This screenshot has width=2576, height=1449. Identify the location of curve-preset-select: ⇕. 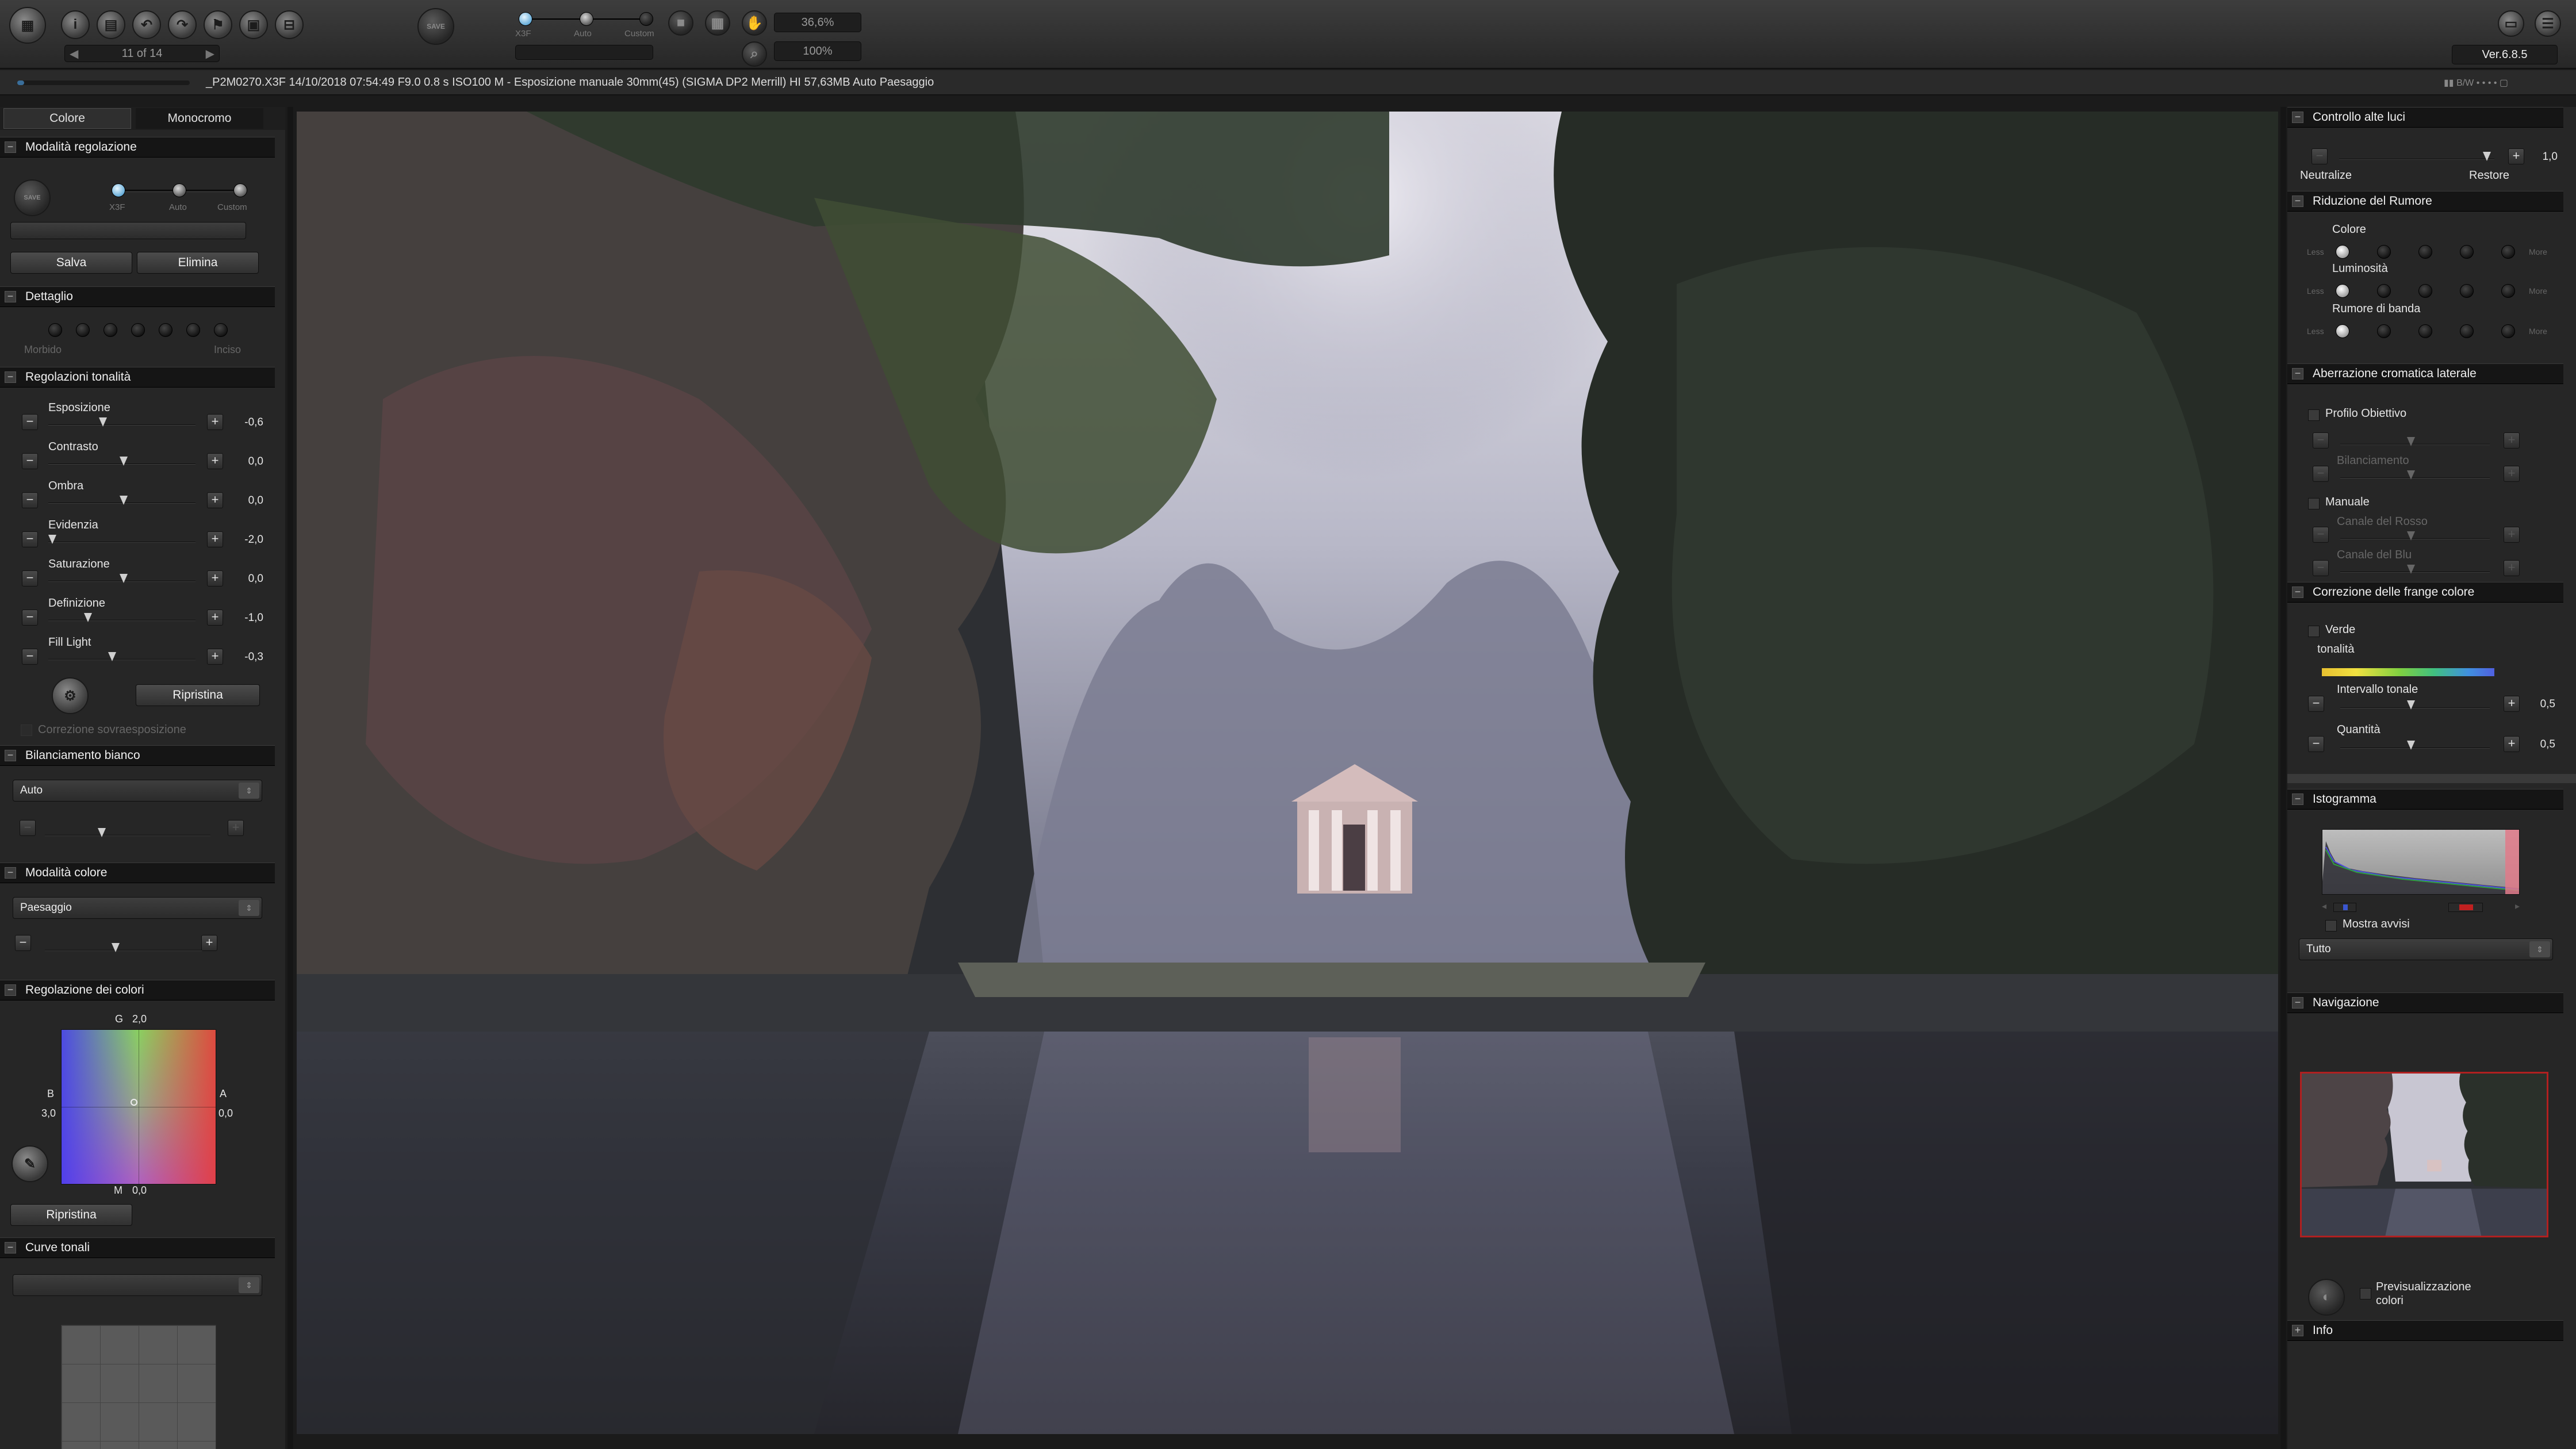
(137, 1285).